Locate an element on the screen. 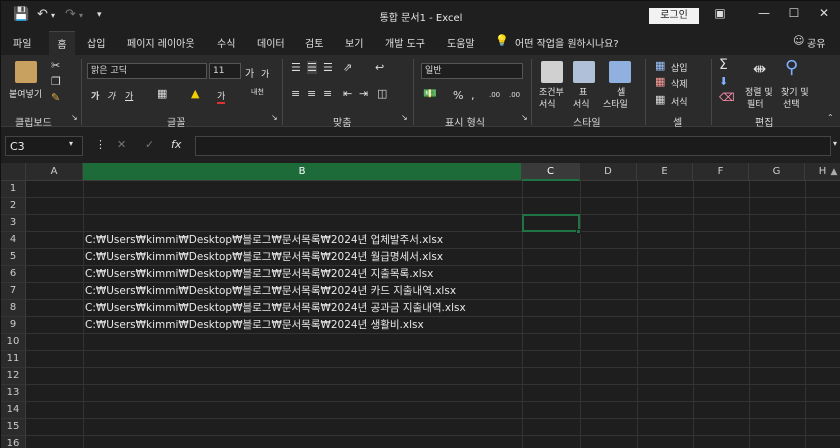 The image size is (840, 448). conditional-format-label2: 서식 is located at coordinates (547, 103).